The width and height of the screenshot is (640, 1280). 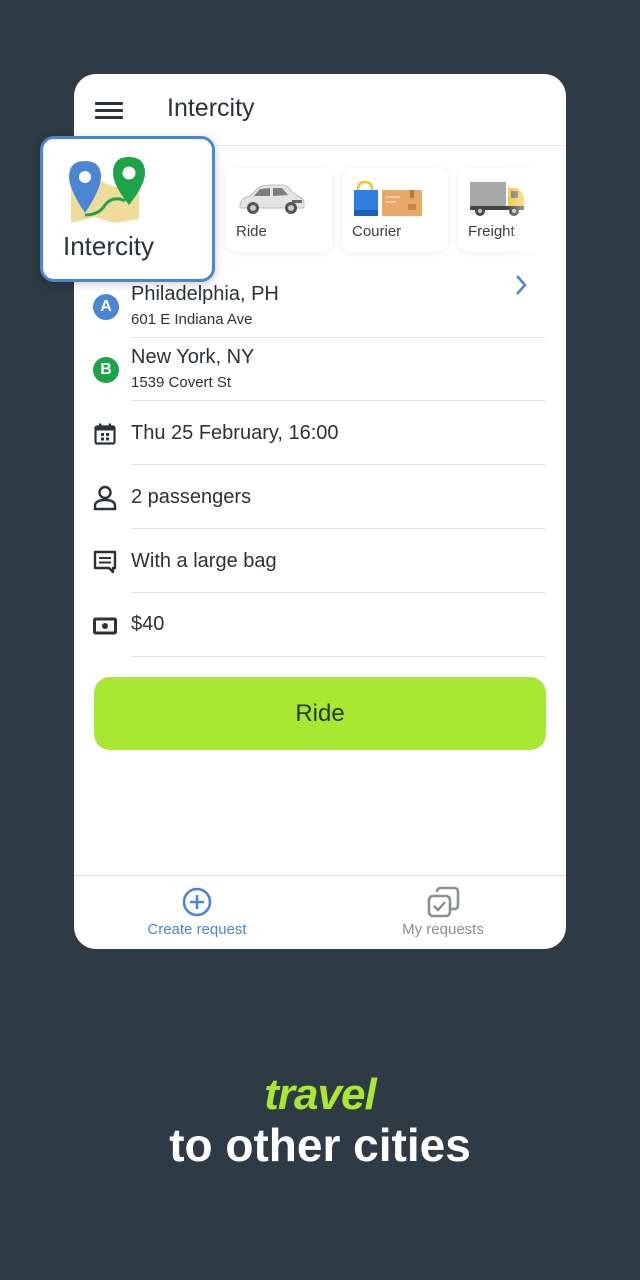 I want to click on datetime-row: Thu 25 February, 16:00, so click(x=320, y=433).